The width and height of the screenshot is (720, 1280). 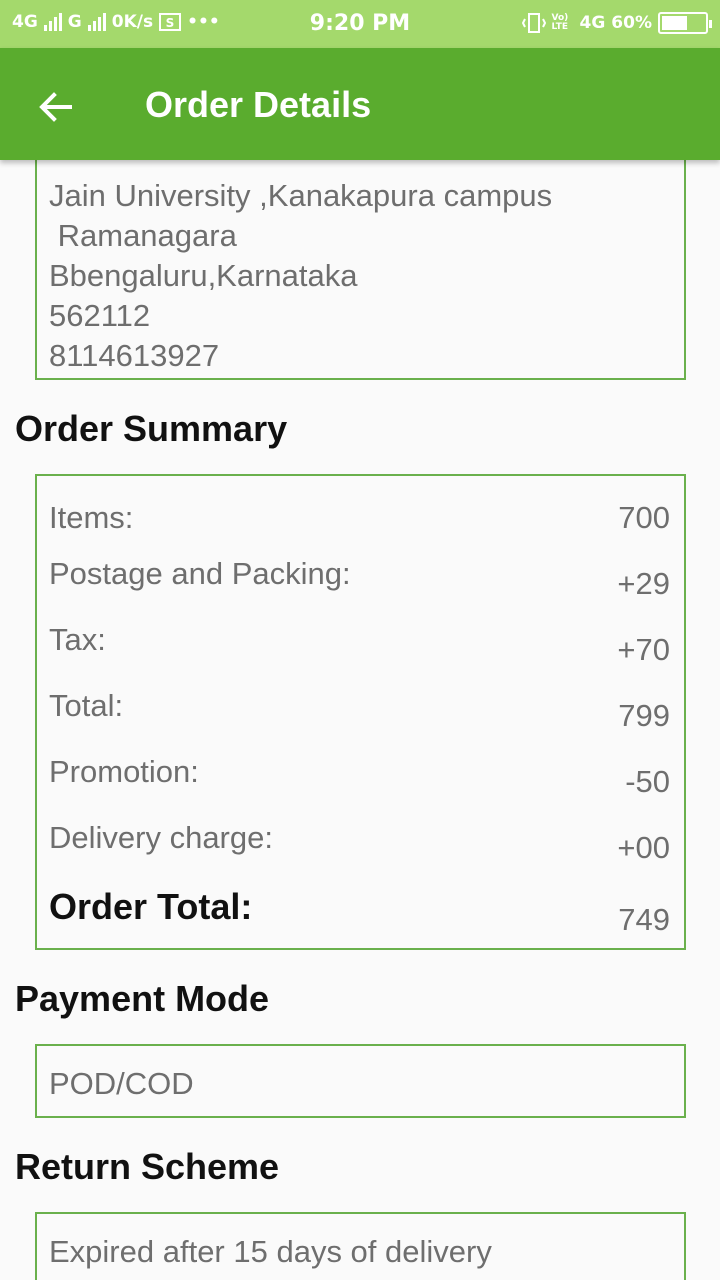 I want to click on summary-value: +00, so click(x=643, y=847).